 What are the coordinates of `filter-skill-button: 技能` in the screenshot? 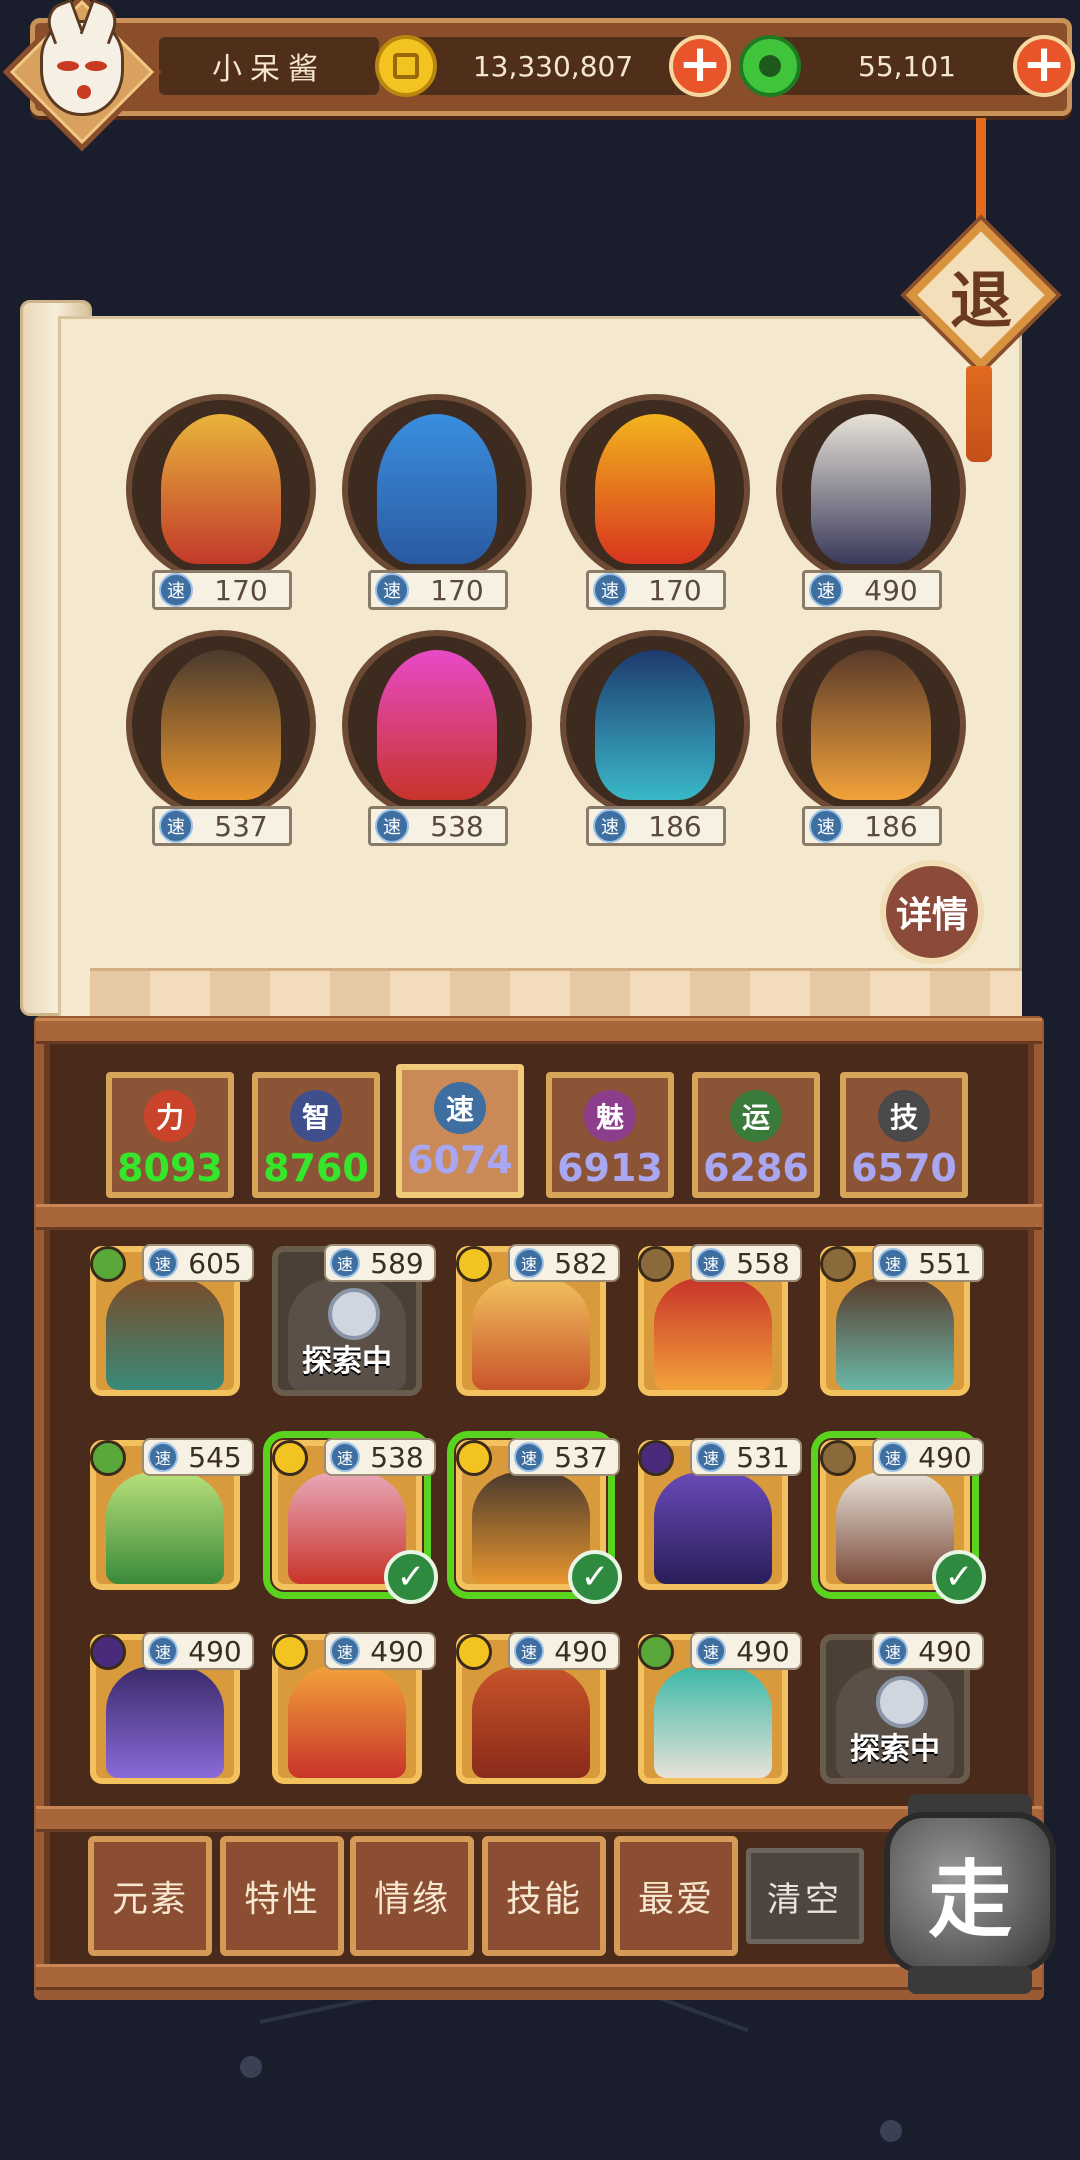 It's located at (544, 1896).